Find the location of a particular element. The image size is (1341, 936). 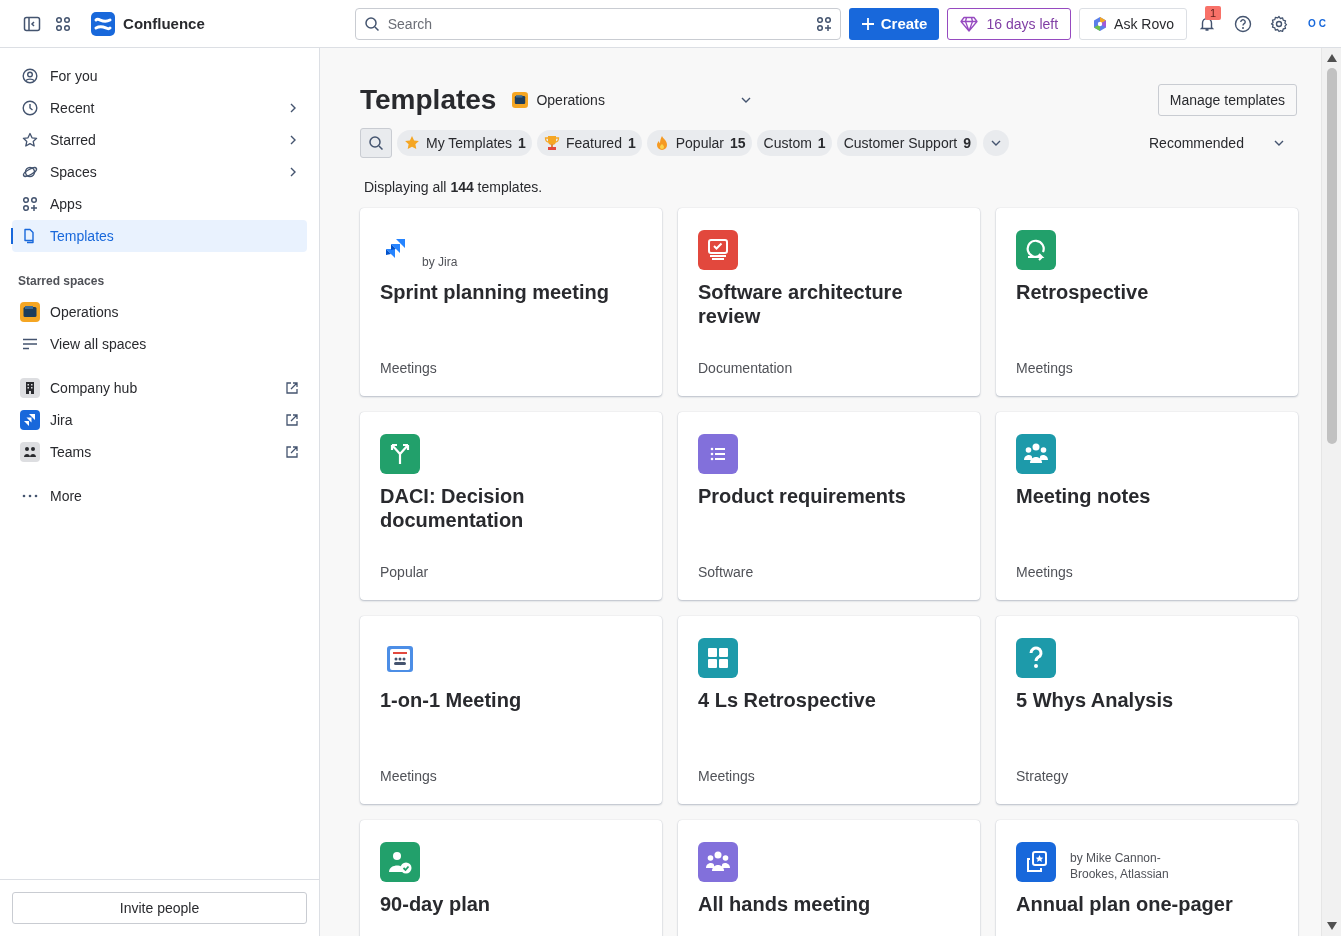

sidebar-item: Recent is located at coordinates (159, 108).